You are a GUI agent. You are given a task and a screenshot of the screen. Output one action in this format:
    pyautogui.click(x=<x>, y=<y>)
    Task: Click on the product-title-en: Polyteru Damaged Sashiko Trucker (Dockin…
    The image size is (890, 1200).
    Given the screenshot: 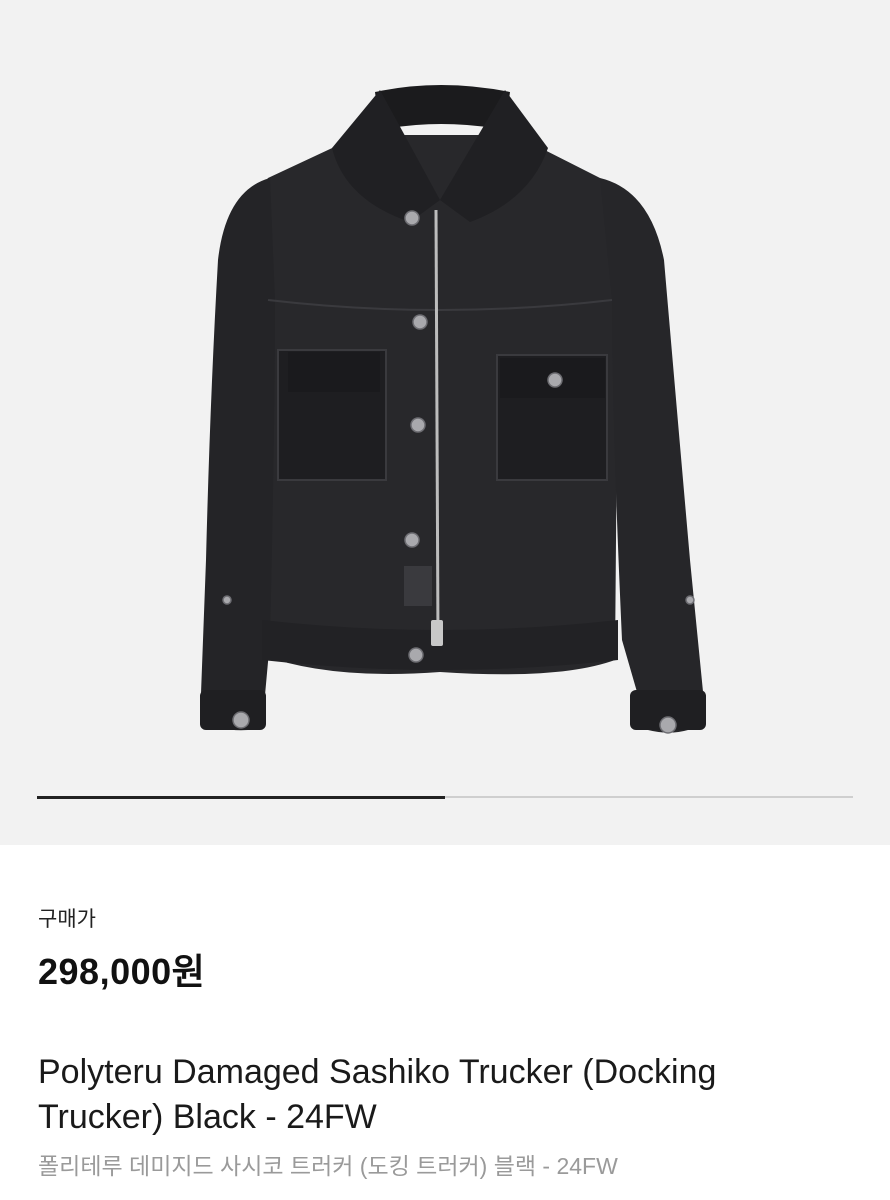 What is the action you would take?
    pyautogui.click(x=377, y=1094)
    